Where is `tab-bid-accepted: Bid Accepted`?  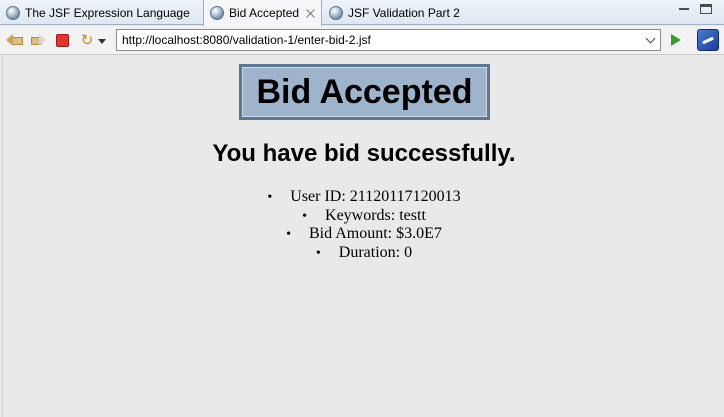
tab-bid-accepted: Bid Accepted is located at coordinates (262, 13).